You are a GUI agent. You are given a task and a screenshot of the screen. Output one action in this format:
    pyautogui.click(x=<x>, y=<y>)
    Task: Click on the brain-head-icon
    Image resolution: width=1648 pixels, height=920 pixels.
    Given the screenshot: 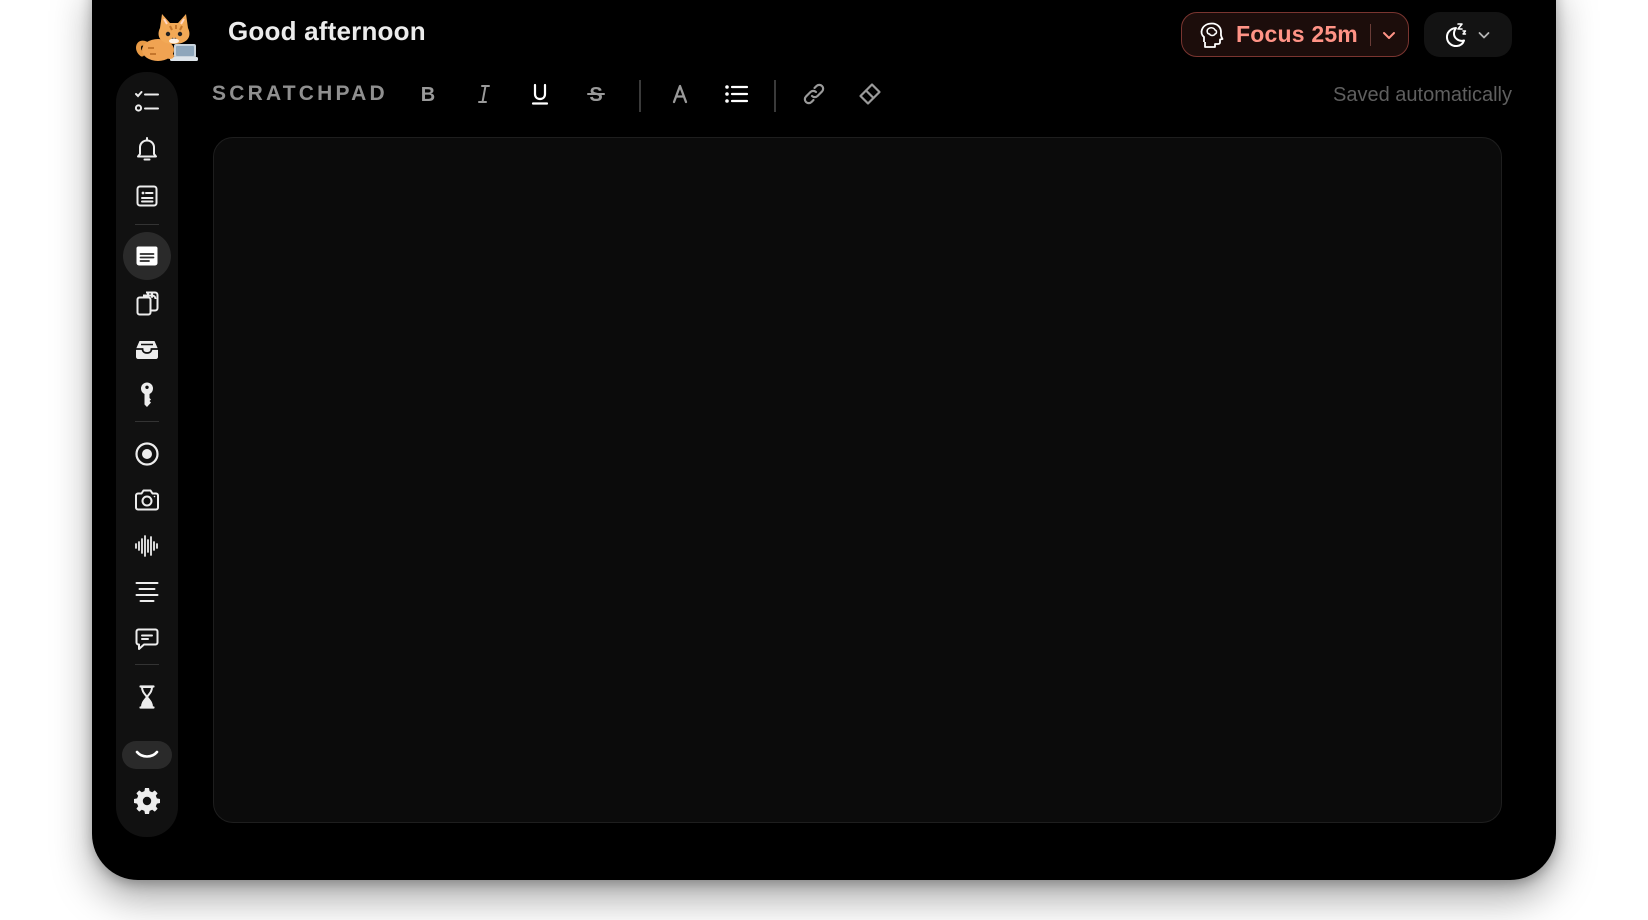 What is the action you would take?
    pyautogui.click(x=1212, y=35)
    